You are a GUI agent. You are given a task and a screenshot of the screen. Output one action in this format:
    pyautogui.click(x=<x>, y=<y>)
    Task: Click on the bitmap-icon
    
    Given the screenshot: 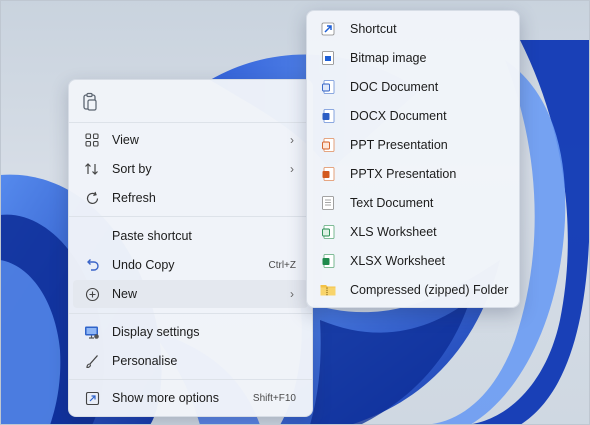 What is the action you would take?
    pyautogui.click(x=328, y=58)
    